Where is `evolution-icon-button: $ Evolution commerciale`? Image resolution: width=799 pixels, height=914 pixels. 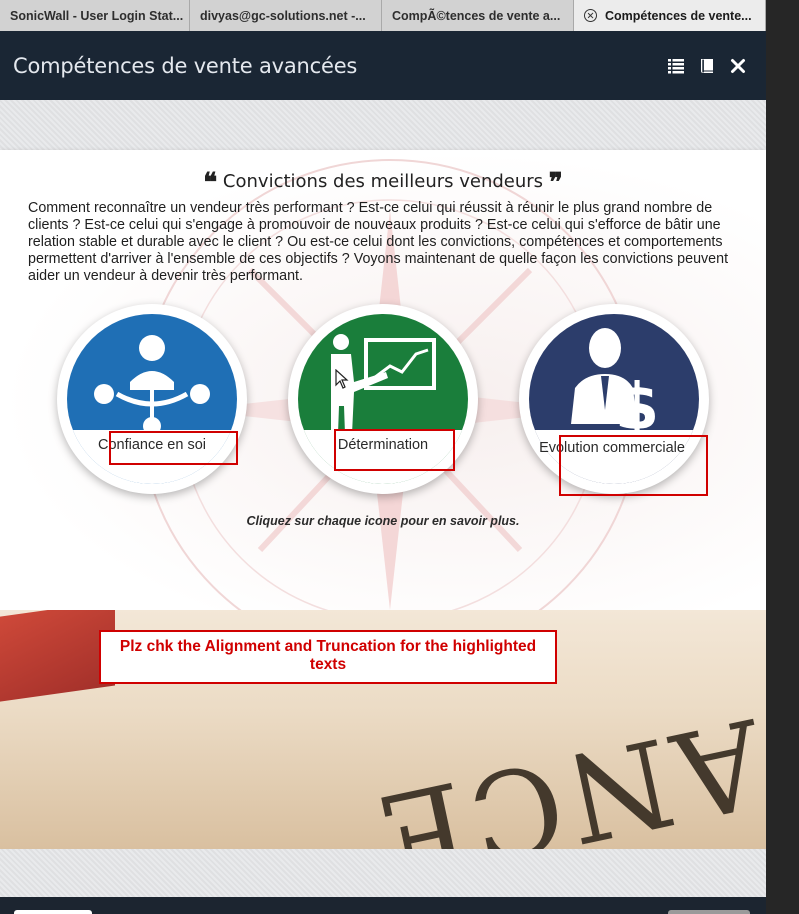
evolution-icon-button: $ Evolution commerciale is located at coordinates (614, 399).